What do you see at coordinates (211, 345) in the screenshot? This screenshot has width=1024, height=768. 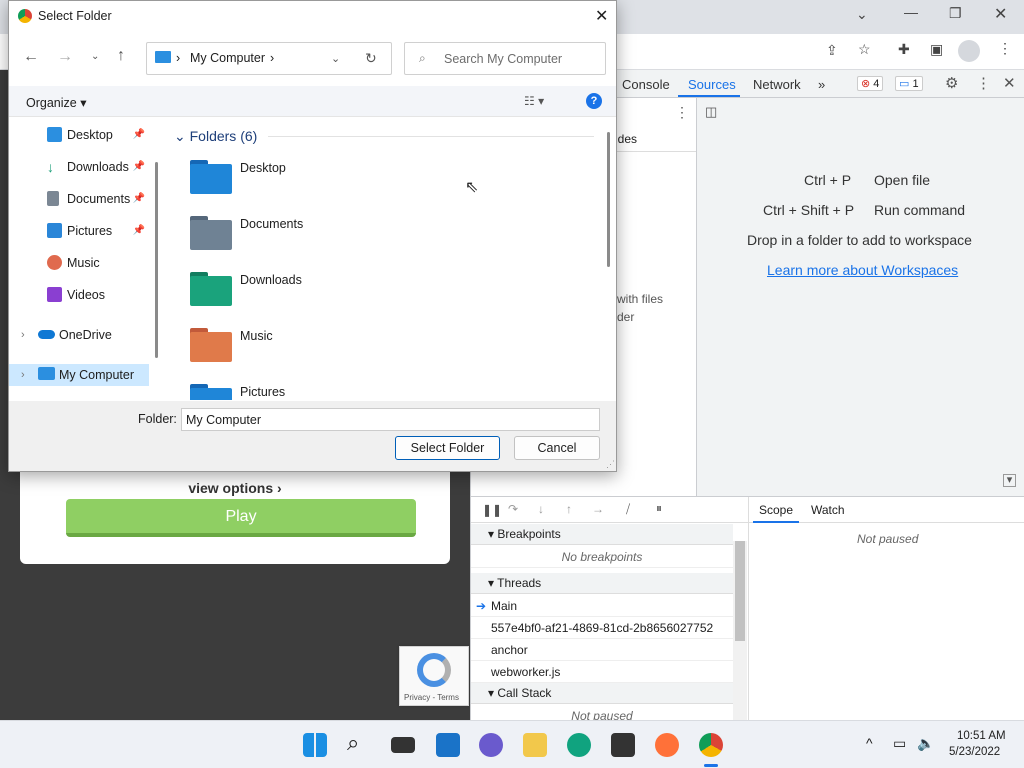 I see `folder-music-icon` at bounding box center [211, 345].